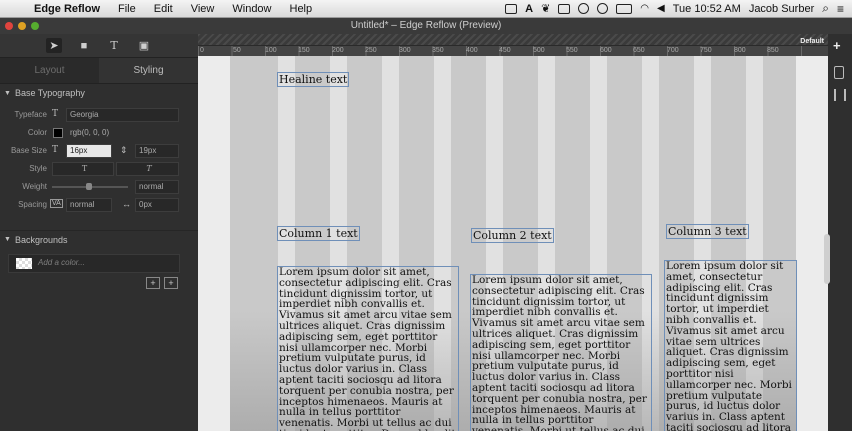 This screenshot has width=852, height=431. I want to click on spacing-label: Spacing, so click(32, 204).